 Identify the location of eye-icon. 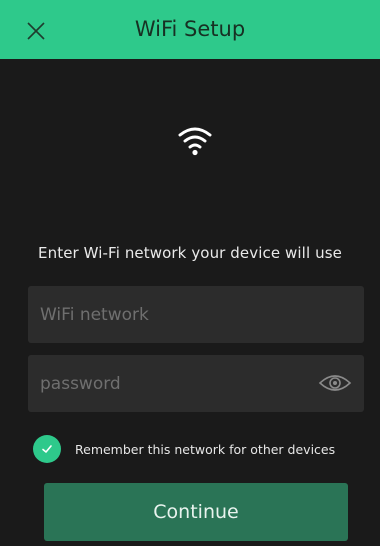
(335, 383).